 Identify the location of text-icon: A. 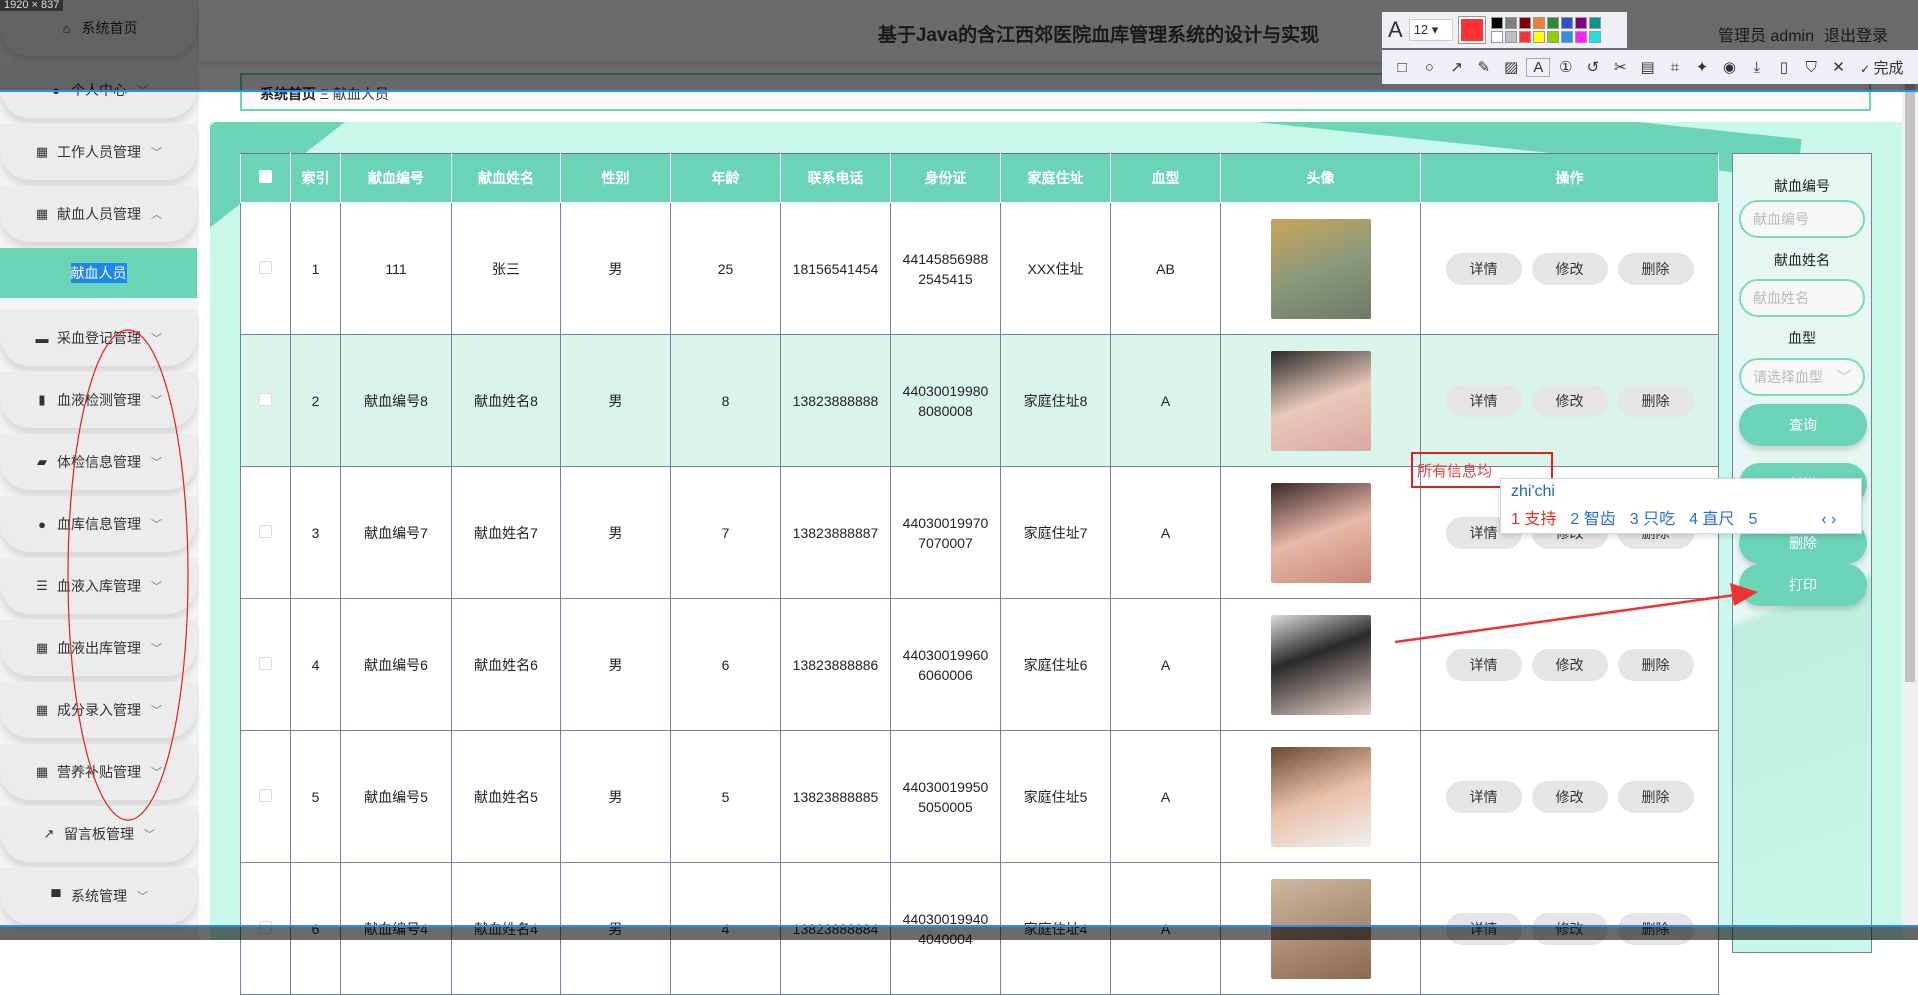
(1538, 67).